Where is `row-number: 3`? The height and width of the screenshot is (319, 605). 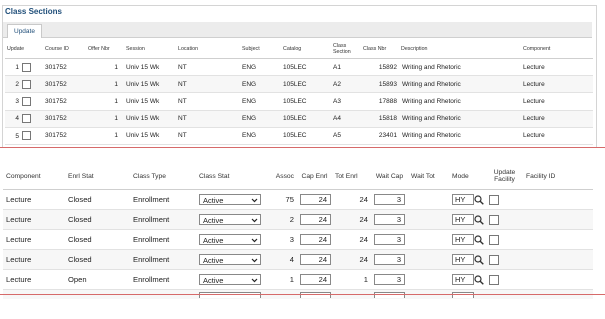
row-number: 3 is located at coordinates (17, 102).